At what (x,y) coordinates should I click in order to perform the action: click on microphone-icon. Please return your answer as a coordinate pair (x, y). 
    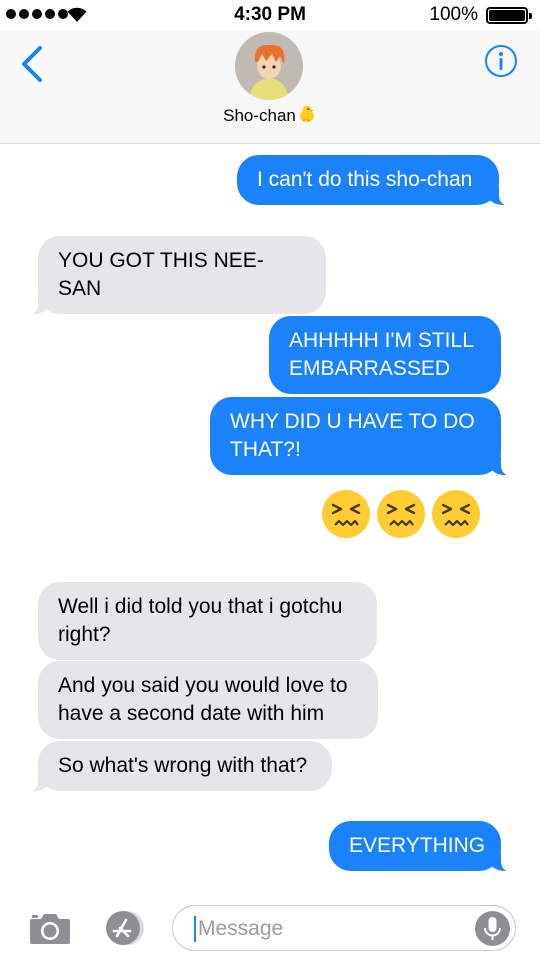
    Looking at the image, I should click on (492, 928).